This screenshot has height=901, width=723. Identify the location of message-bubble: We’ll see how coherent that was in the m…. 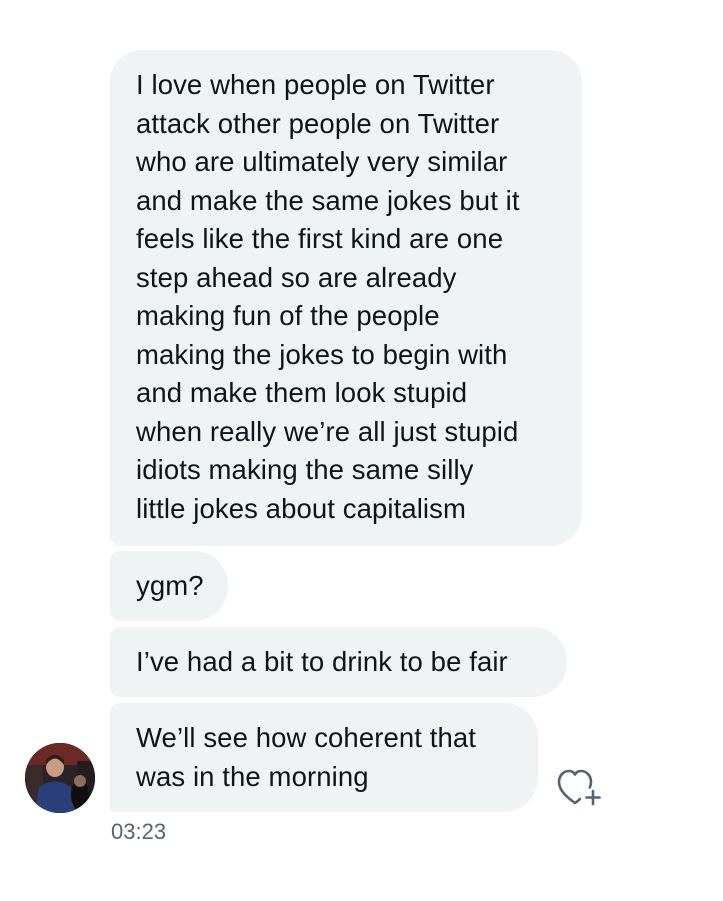
(324, 757).